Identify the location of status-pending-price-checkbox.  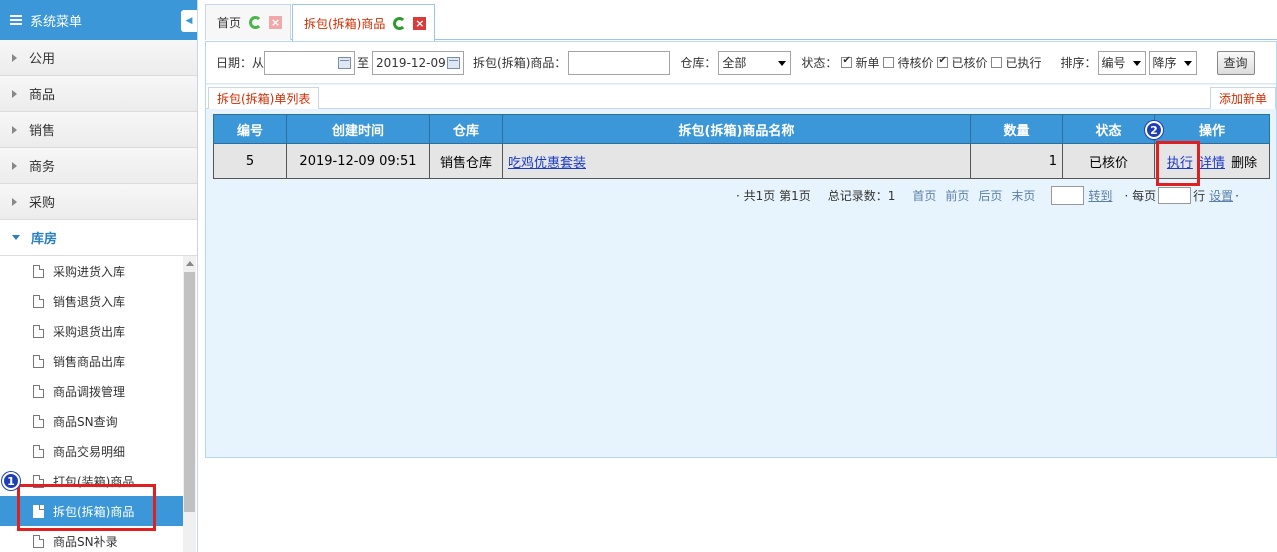
(889, 62).